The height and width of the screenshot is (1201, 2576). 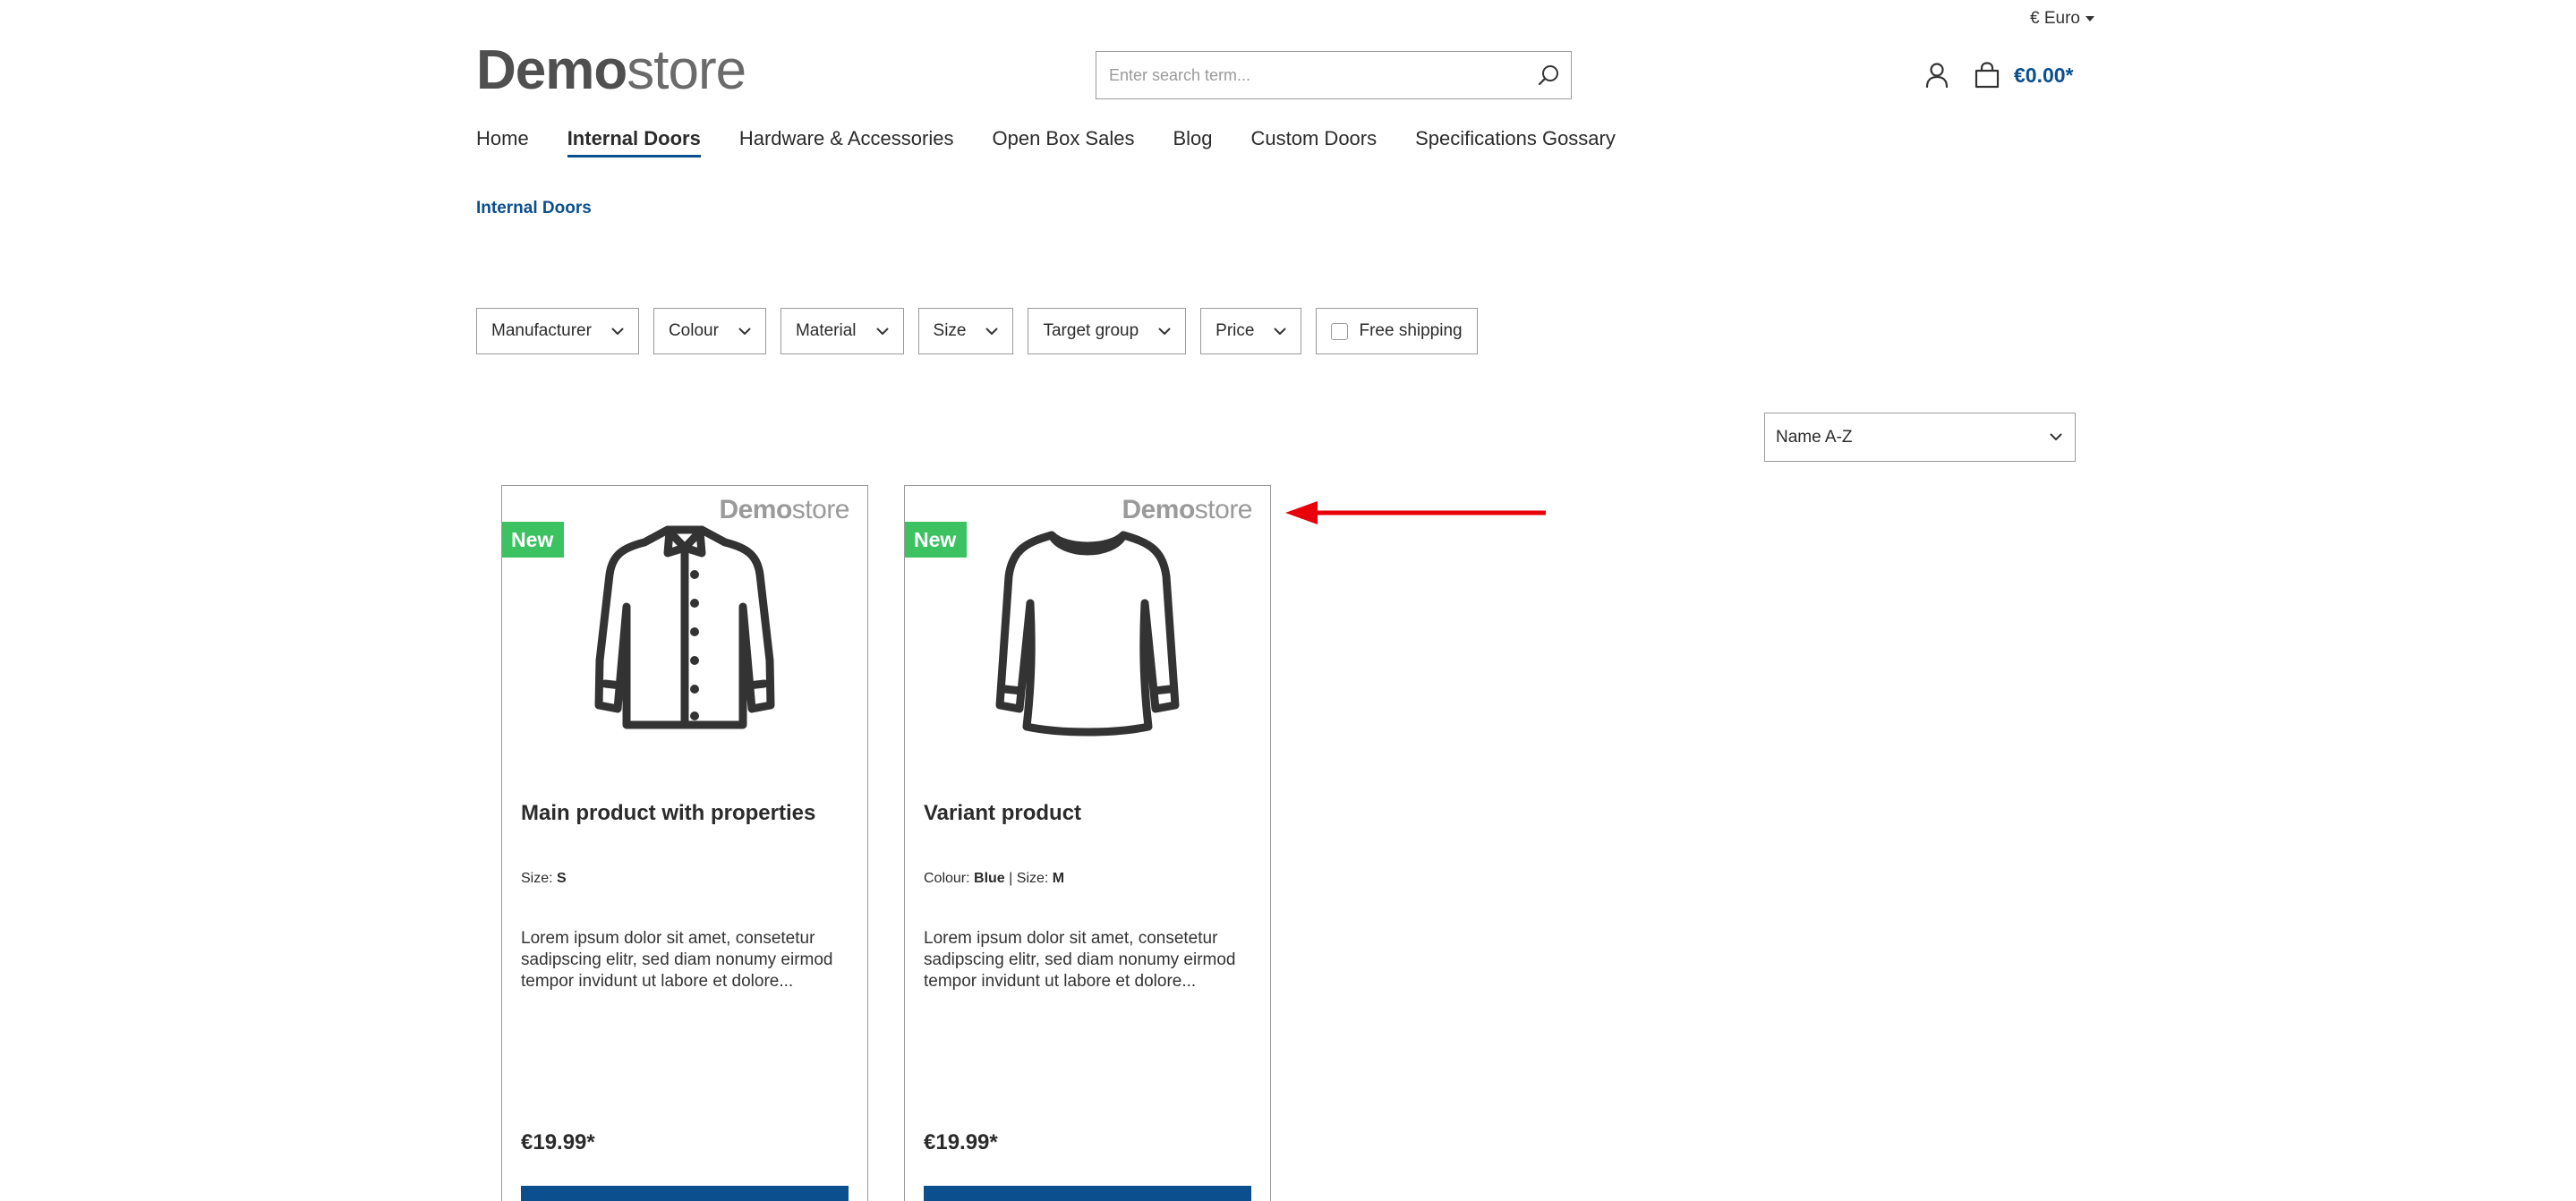 I want to click on sort-selected-value: Name A-Z, so click(x=1814, y=437).